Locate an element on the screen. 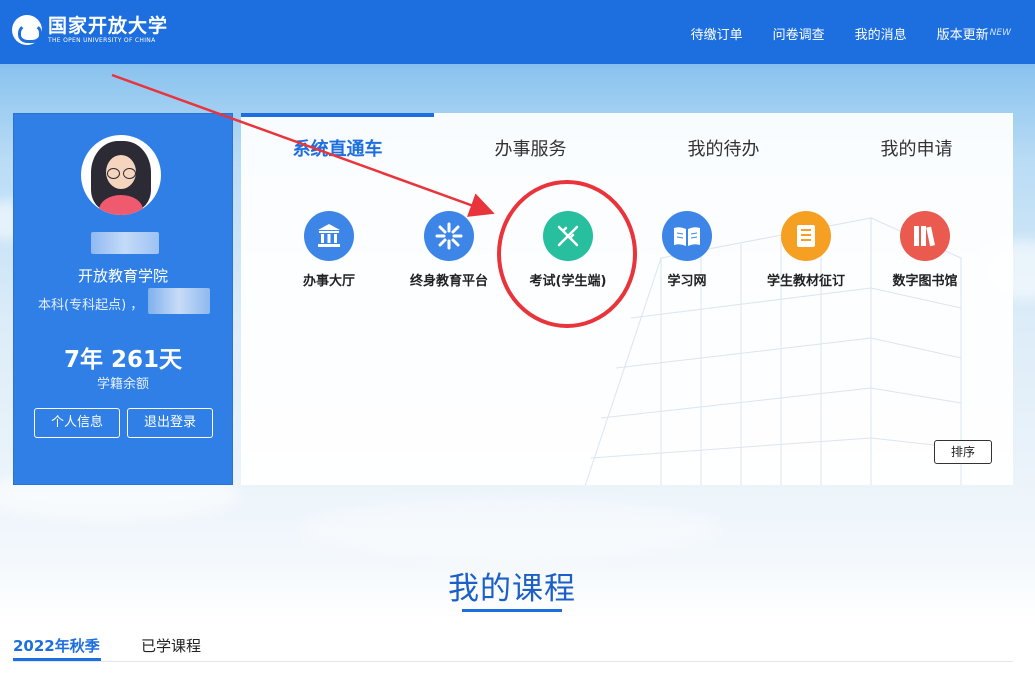  app-lifelong-education: 终身教育平台 is located at coordinates (449, 250).